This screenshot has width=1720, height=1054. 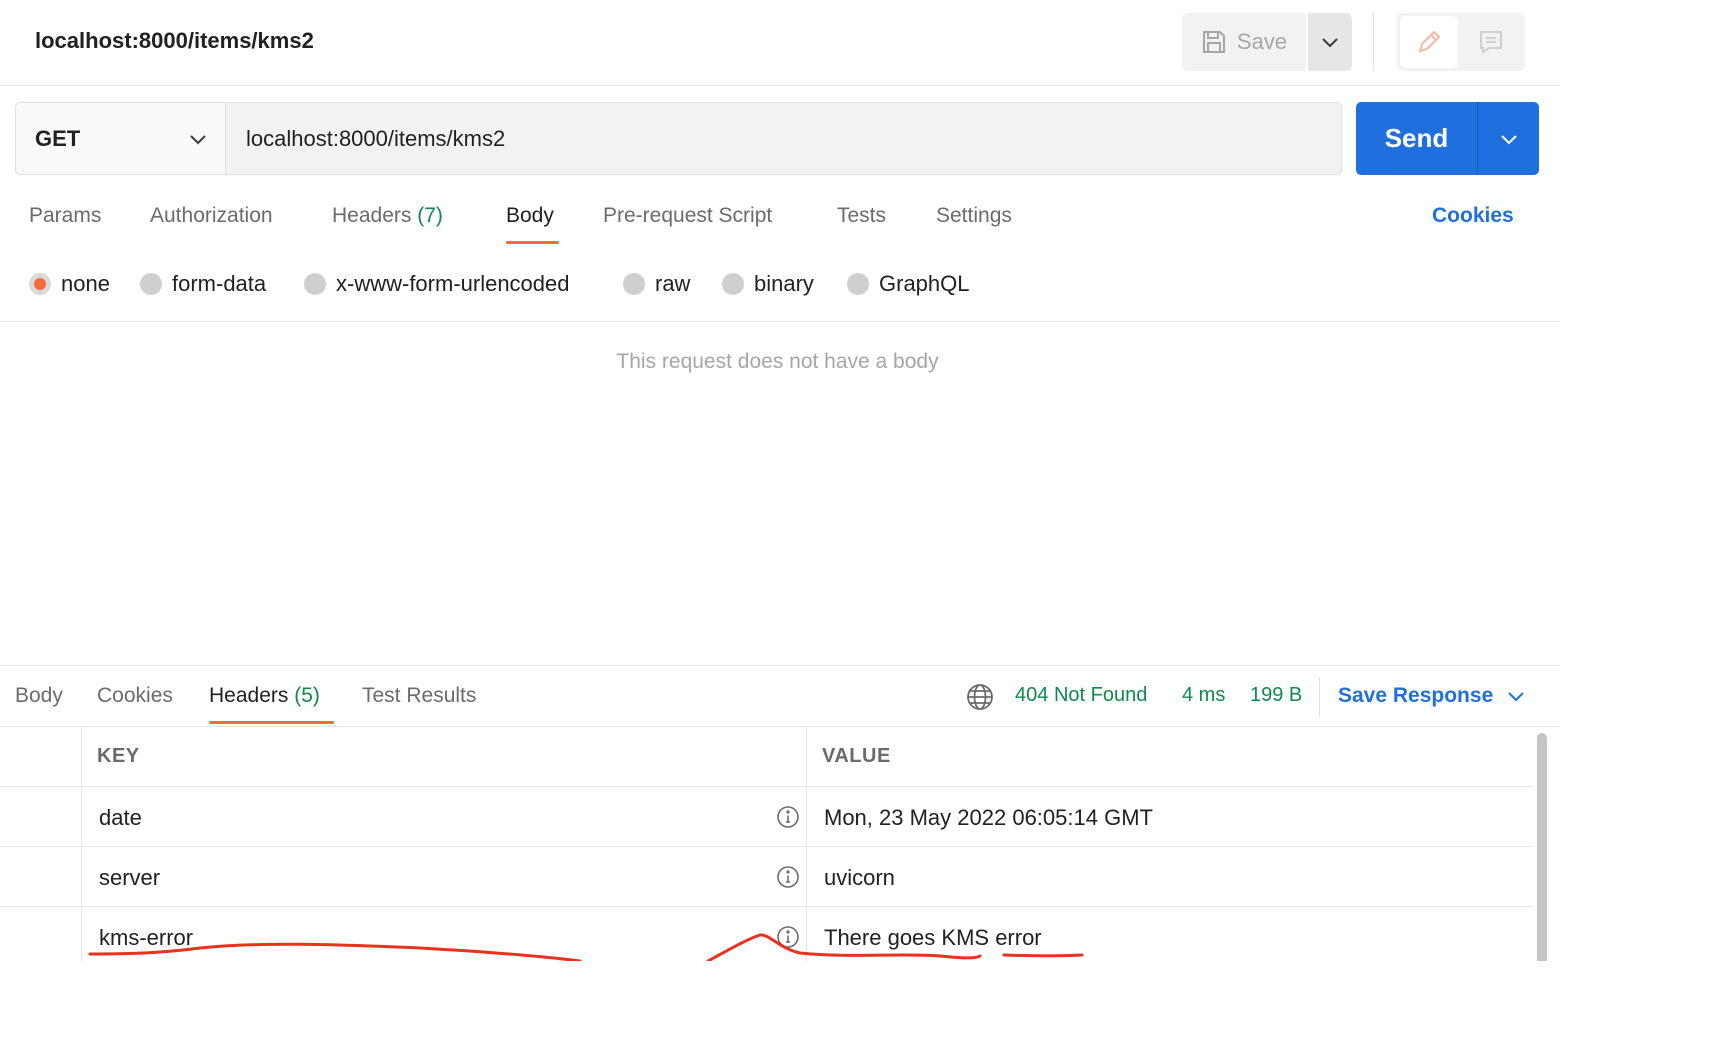 What do you see at coordinates (444, 934) in the screenshot?
I see `header-key-cell: kms-error` at bounding box center [444, 934].